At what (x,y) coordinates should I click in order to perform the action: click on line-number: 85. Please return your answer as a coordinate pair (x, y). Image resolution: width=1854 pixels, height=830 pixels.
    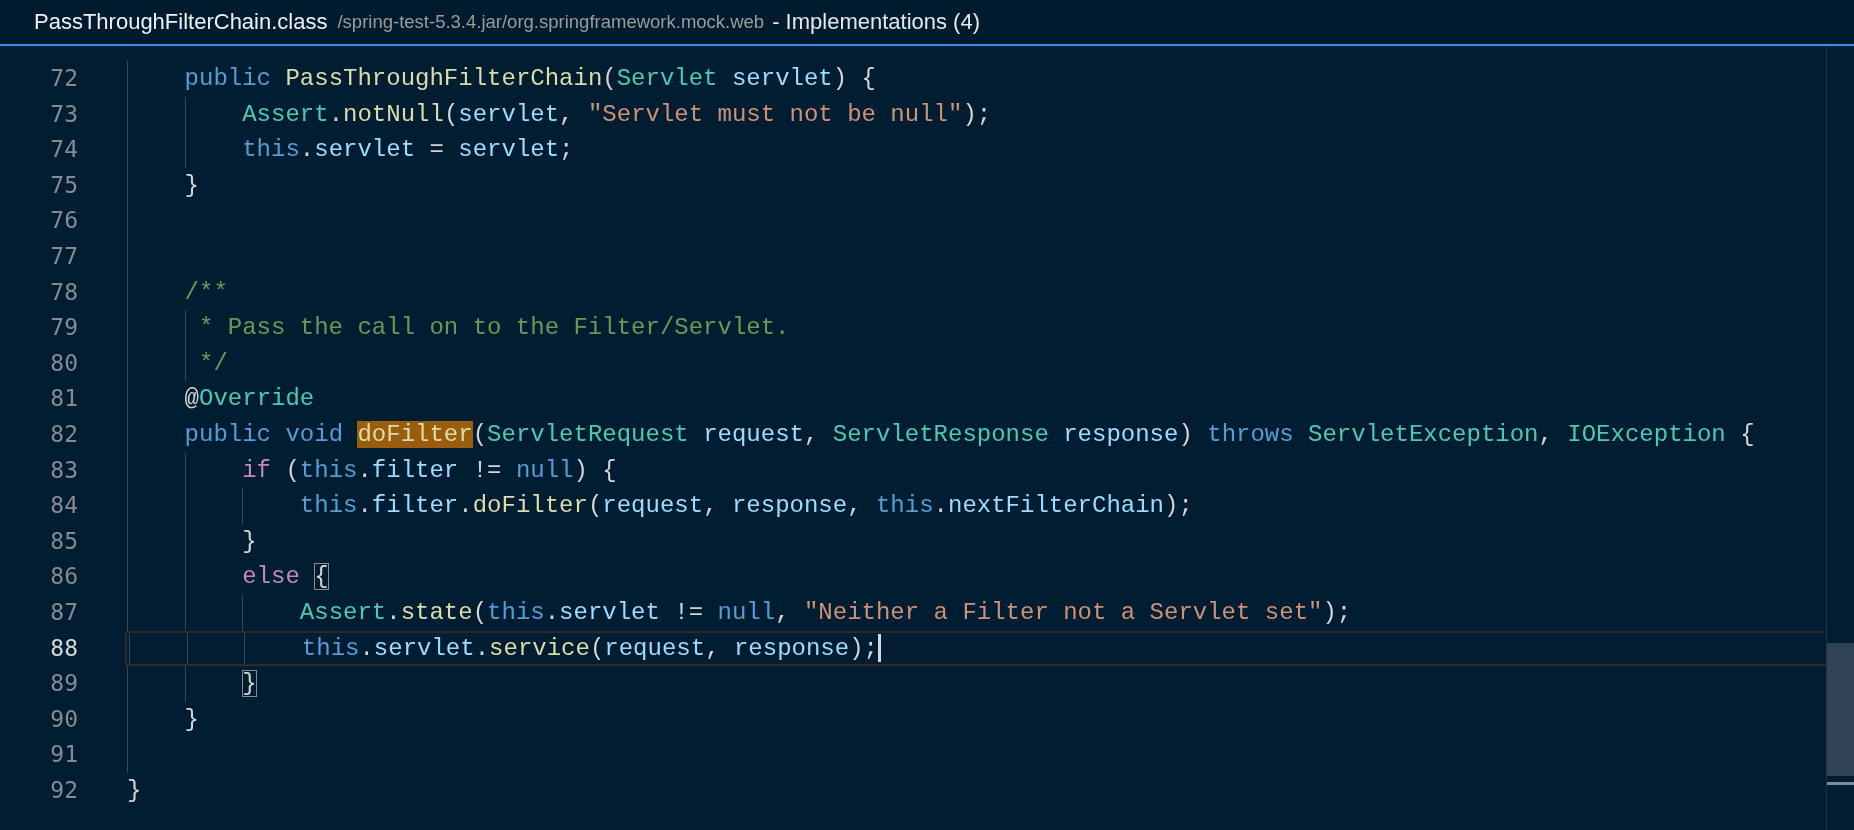
    Looking at the image, I should click on (63, 541).